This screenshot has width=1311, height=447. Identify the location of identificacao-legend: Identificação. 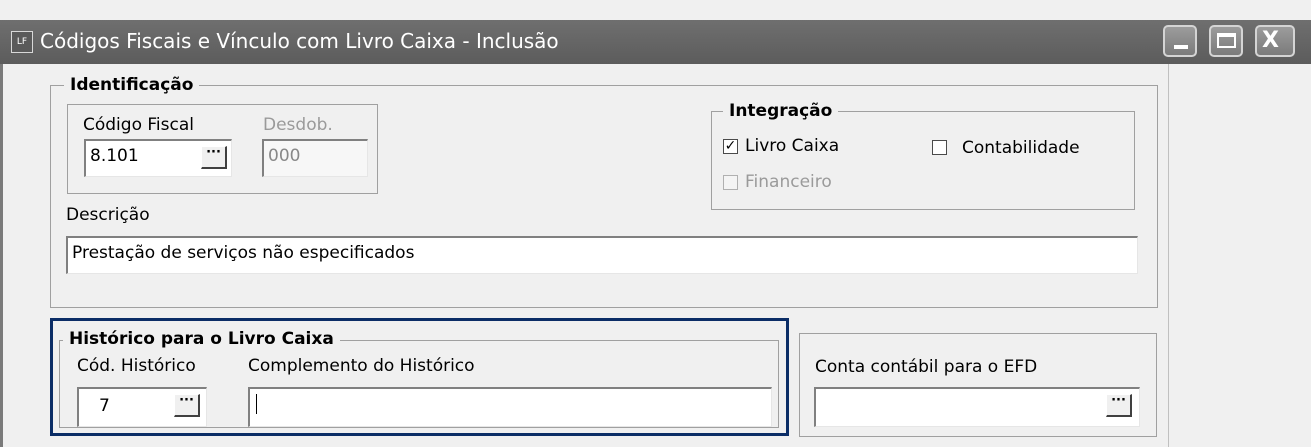
(132, 85).